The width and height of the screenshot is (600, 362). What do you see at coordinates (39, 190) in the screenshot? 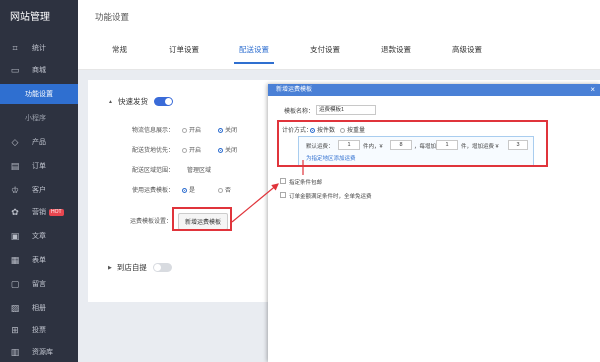
I see `sidebar-item-customer: ♔ 客户` at bounding box center [39, 190].